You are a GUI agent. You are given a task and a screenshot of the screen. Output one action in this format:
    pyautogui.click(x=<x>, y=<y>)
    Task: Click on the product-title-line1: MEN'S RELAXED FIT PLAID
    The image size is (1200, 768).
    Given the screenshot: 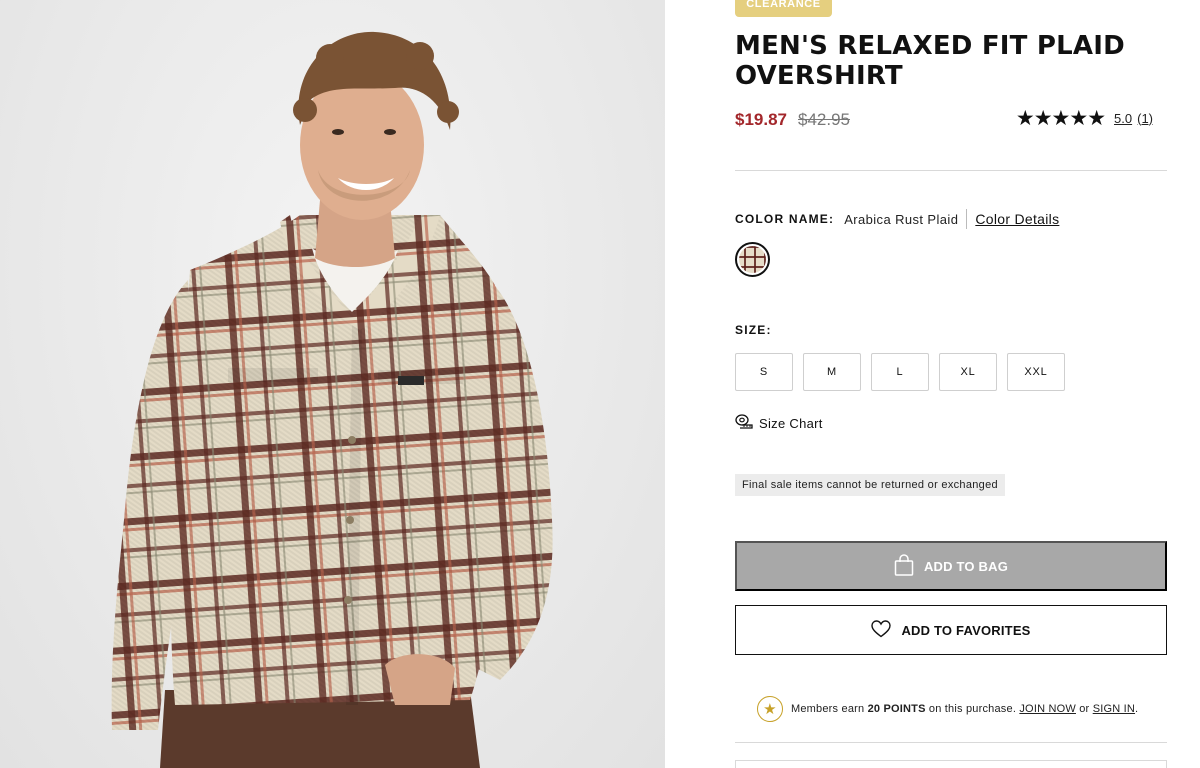 What is the action you would take?
    pyautogui.click(x=930, y=46)
    